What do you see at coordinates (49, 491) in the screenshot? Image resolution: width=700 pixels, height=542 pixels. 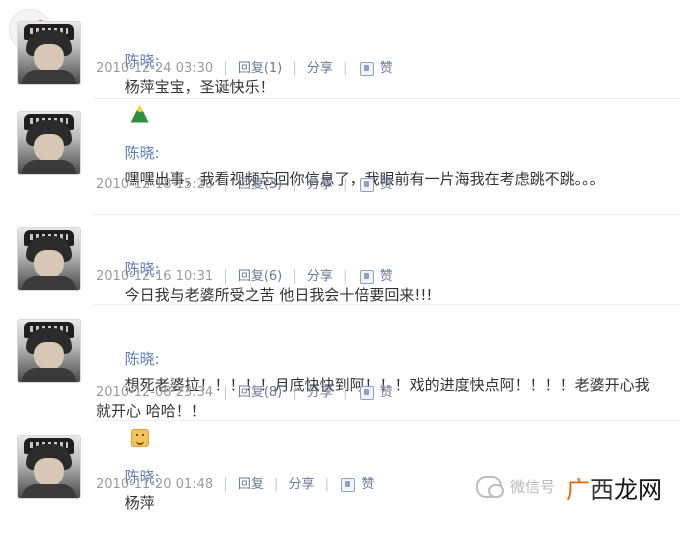 I see `avatar-shirt` at bounding box center [49, 491].